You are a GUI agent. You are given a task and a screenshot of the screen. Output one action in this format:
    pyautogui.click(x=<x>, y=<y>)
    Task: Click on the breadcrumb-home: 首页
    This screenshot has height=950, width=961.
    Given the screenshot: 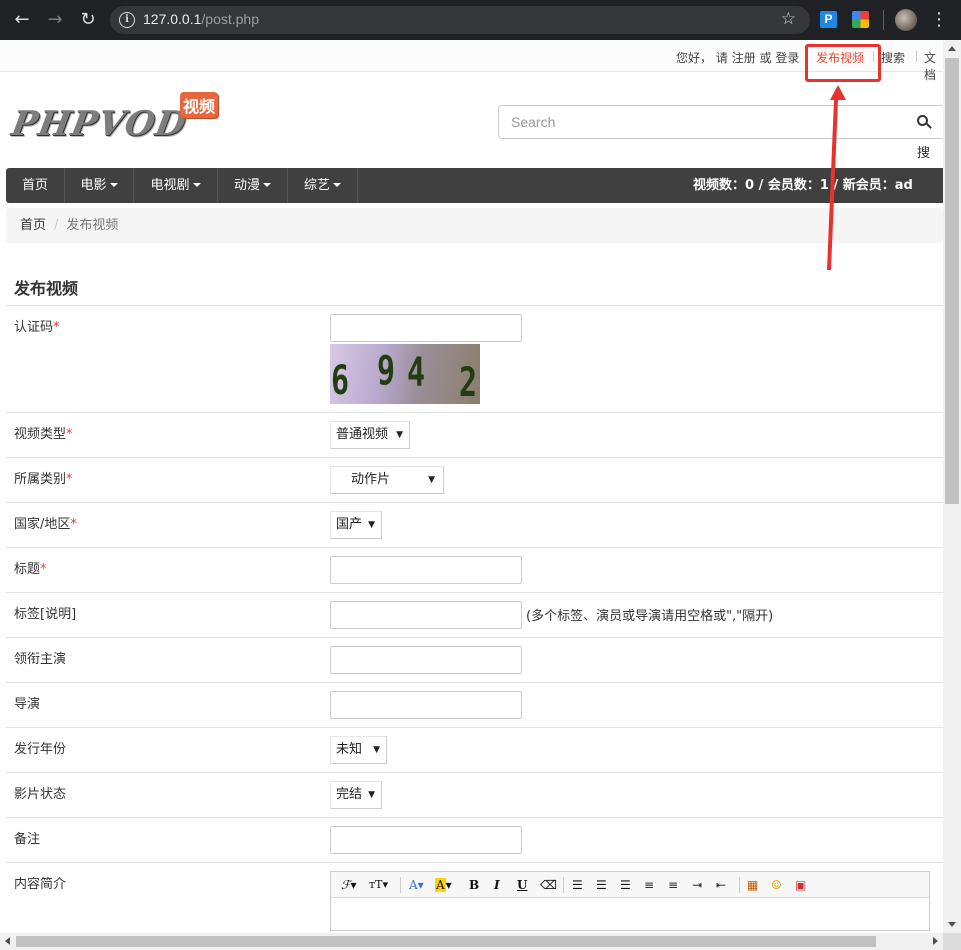 What is the action you would take?
    pyautogui.click(x=33, y=225)
    